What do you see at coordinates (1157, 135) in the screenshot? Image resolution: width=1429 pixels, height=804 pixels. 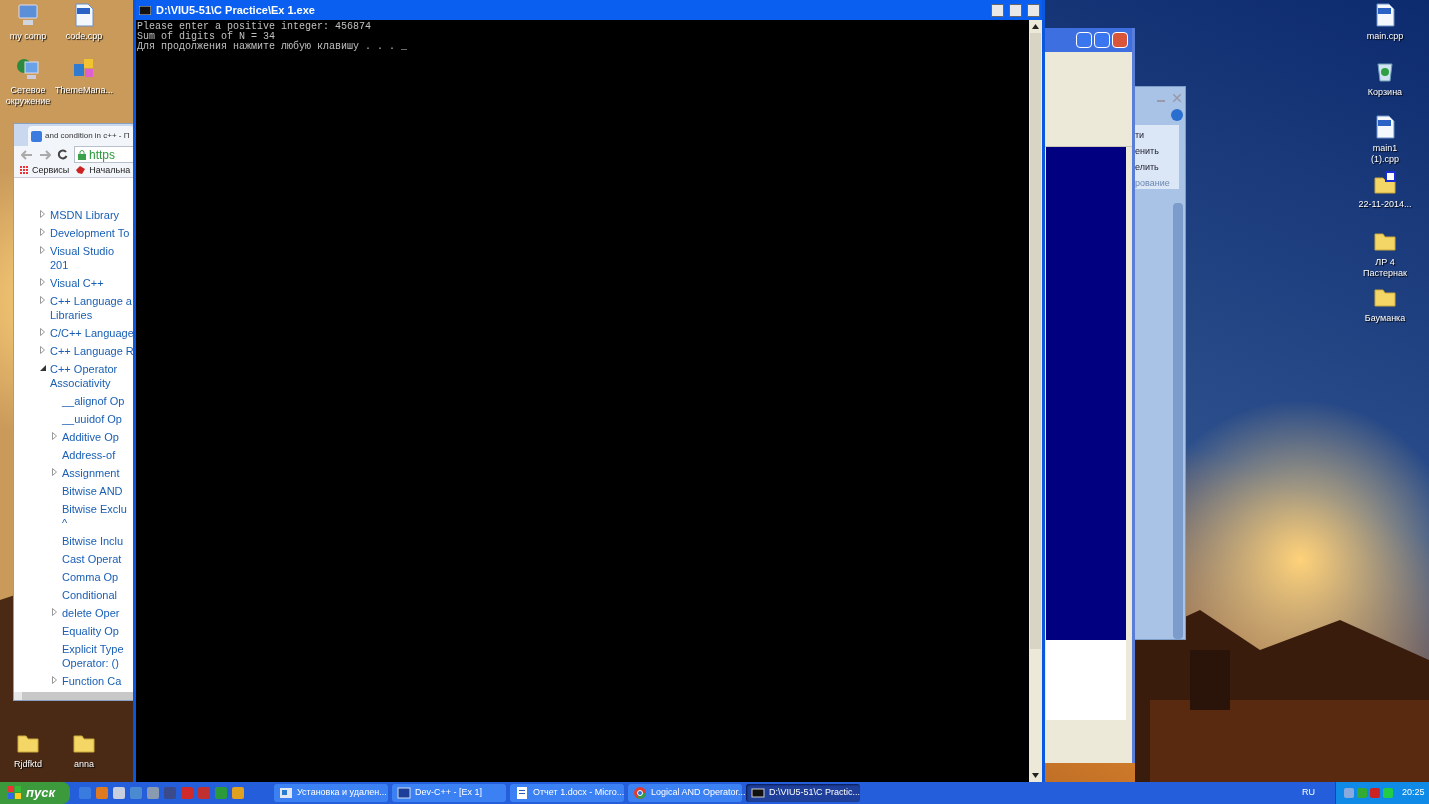 I see `ribbon-command: ти` at bounding box center [1157, 135].